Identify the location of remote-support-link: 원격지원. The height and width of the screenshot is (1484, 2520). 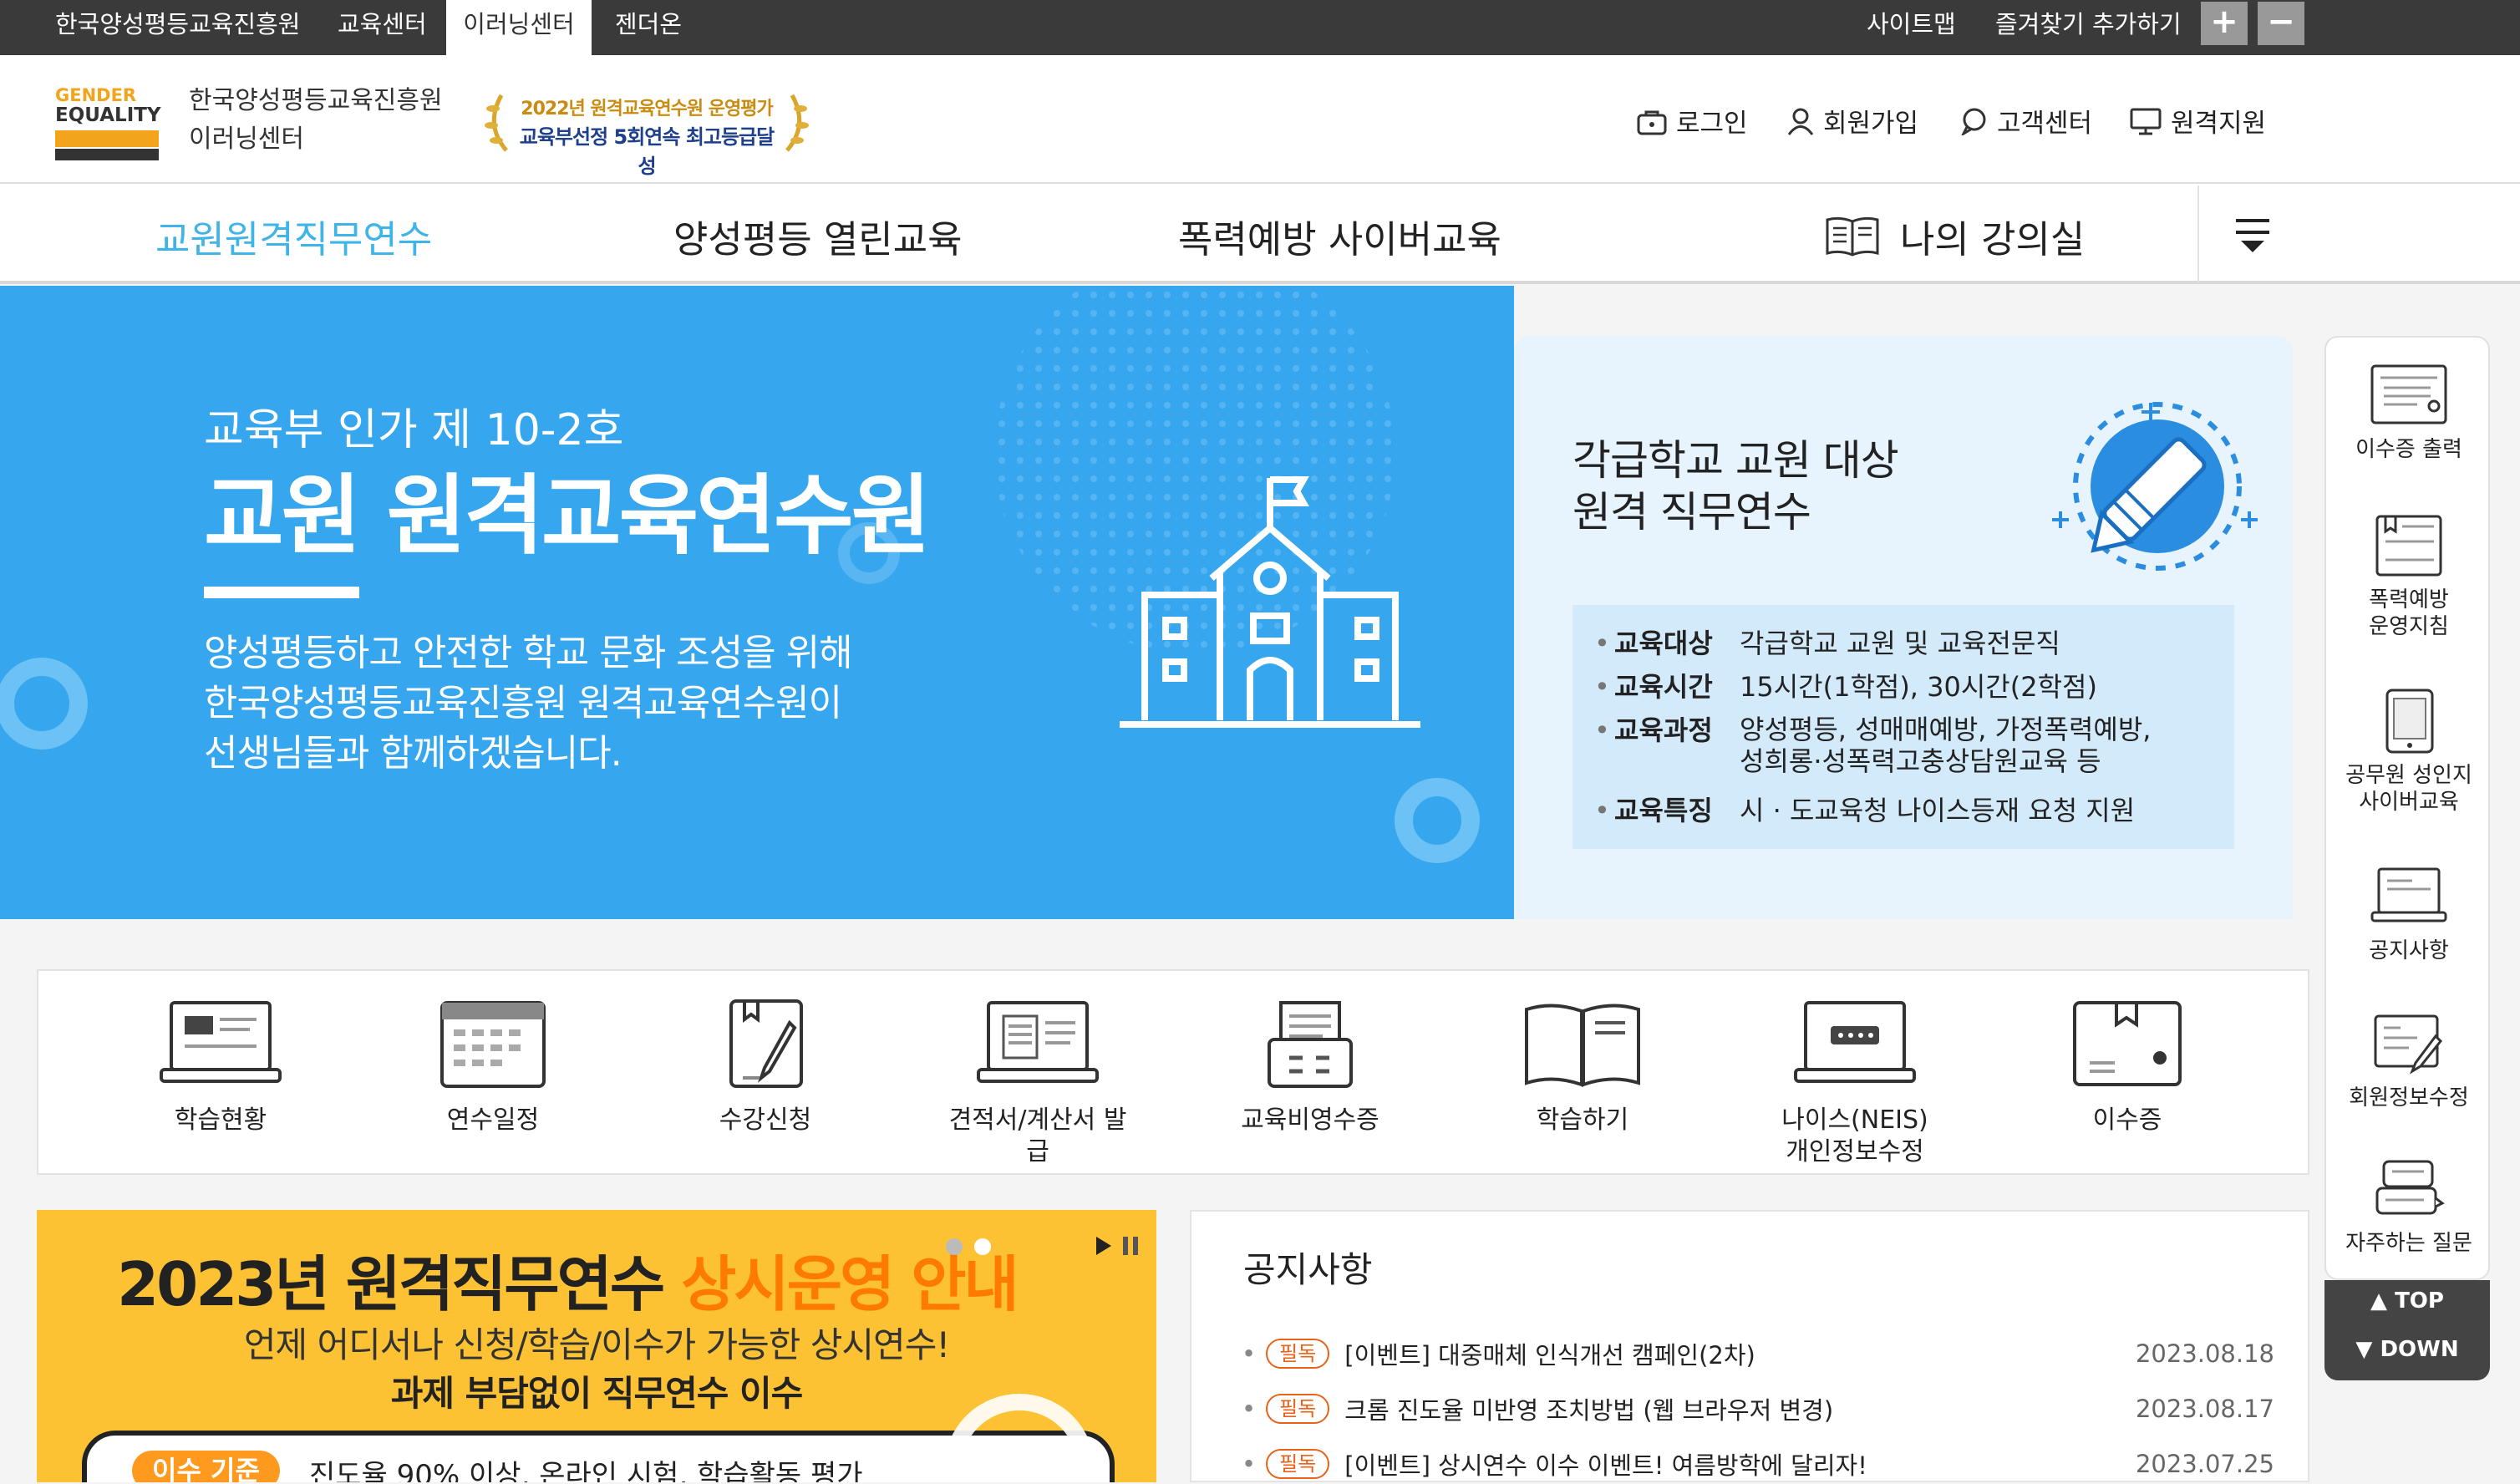
(2197, 121).